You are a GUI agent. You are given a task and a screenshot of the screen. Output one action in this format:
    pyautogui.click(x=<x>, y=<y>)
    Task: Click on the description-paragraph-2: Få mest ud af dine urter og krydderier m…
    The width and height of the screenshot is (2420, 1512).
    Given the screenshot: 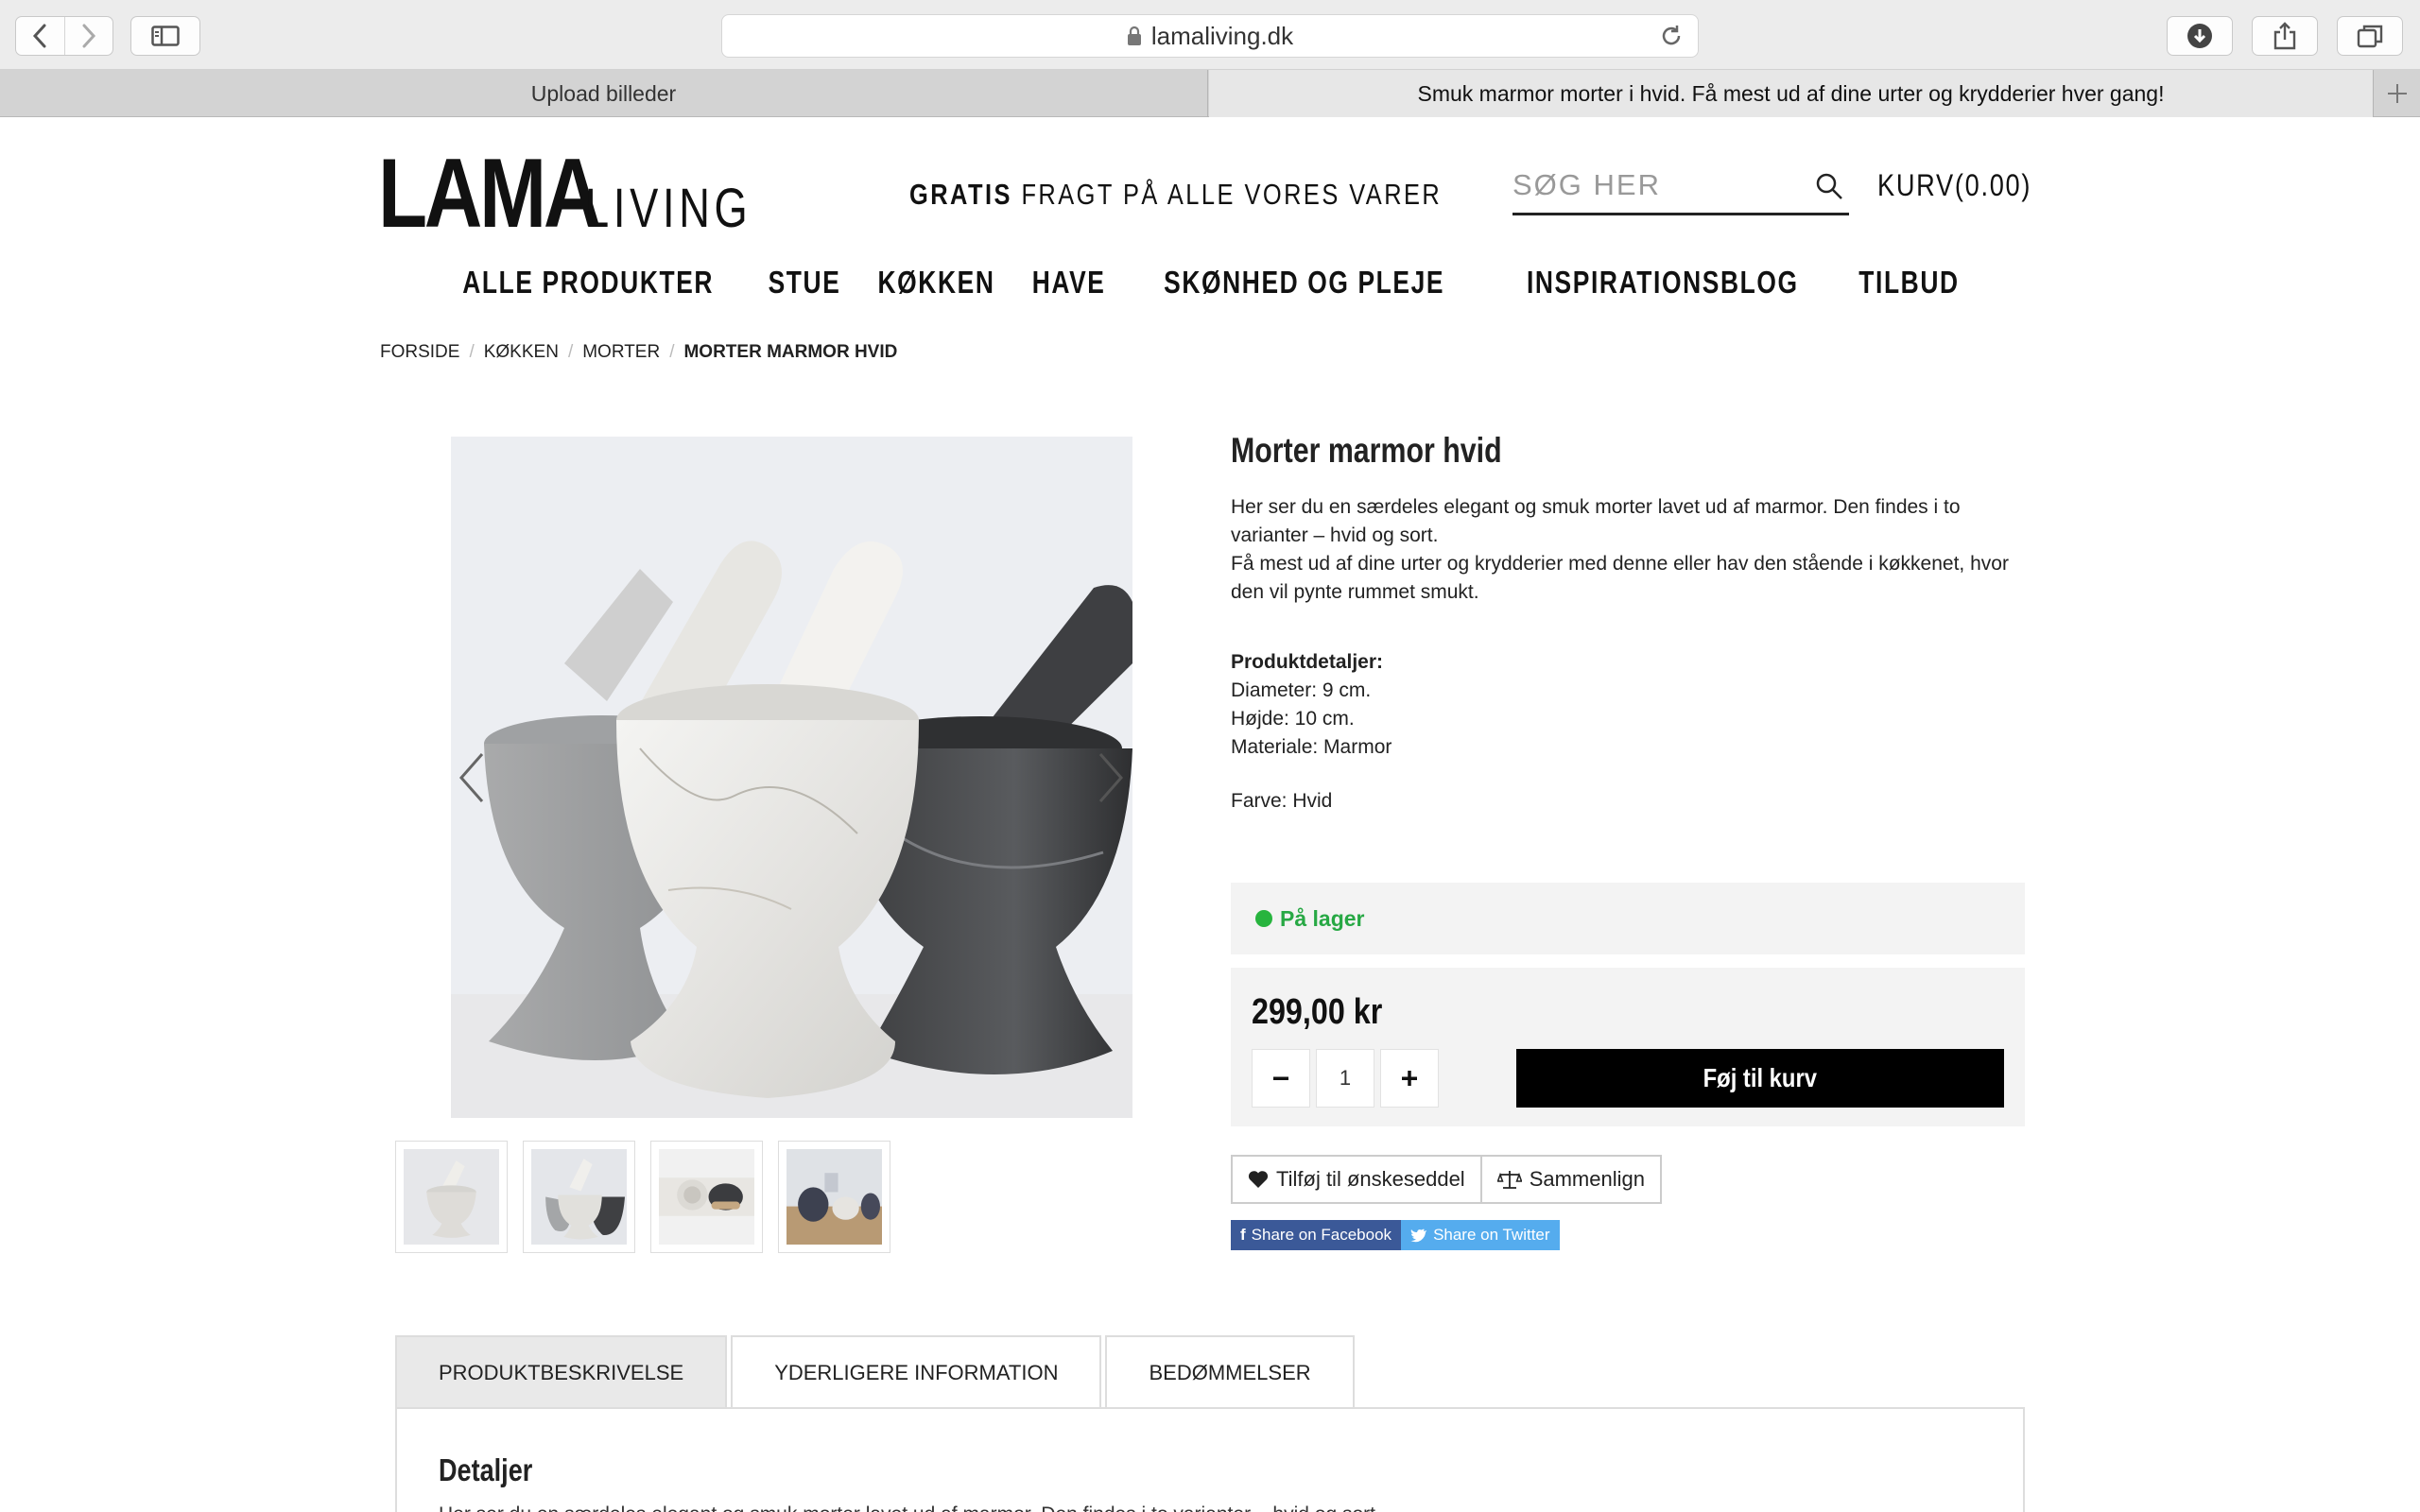 What is the action you would take?
    pyautogui.click(x=1620, y=578)
    